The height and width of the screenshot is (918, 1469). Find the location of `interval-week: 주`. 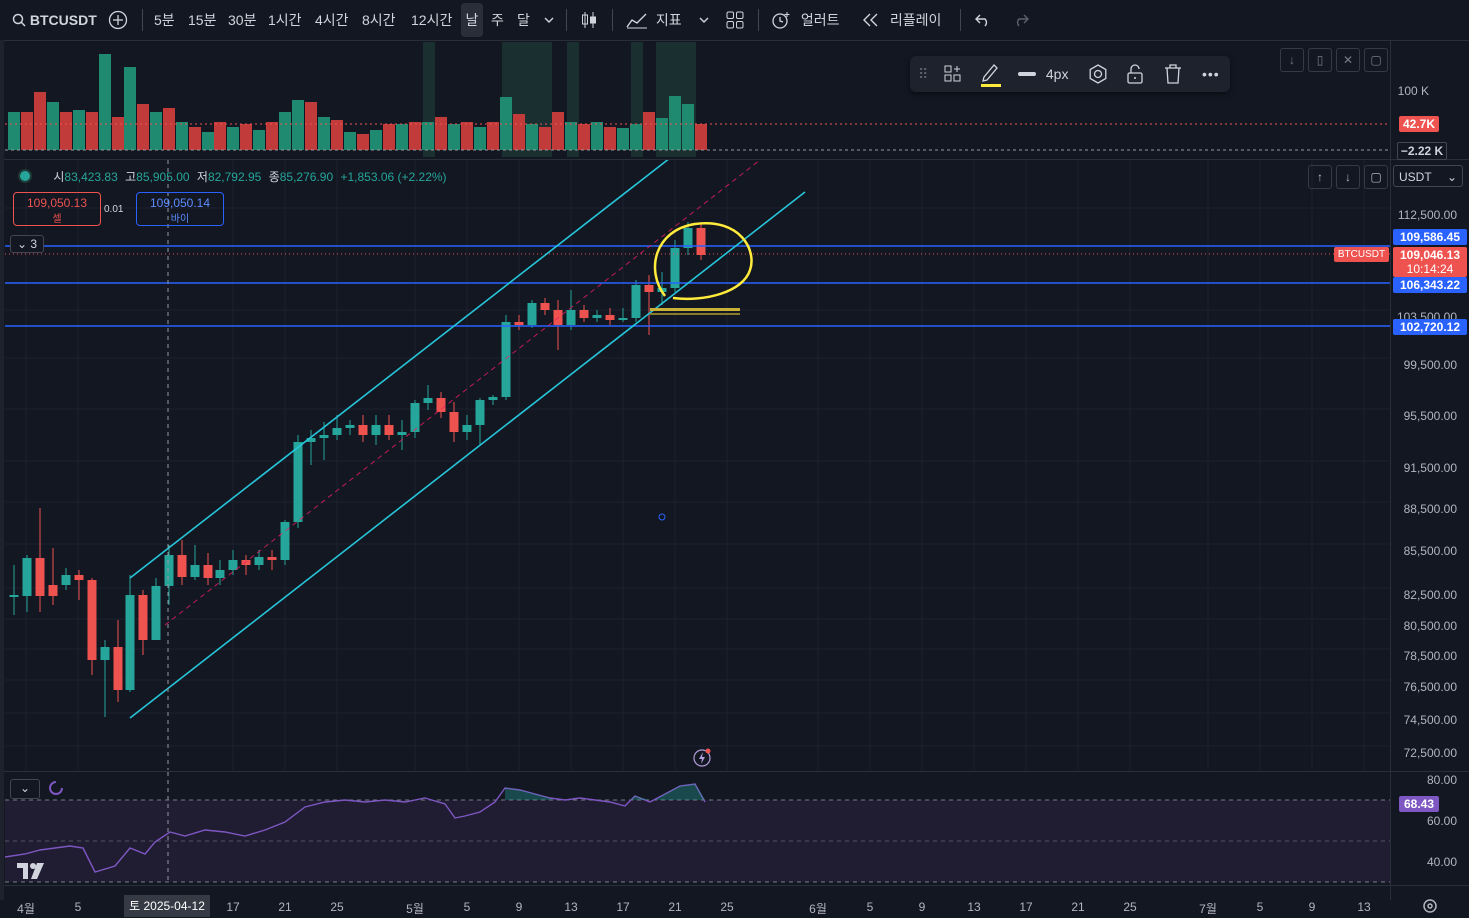

interval-week: 주 is located at coordinates (497, 20).